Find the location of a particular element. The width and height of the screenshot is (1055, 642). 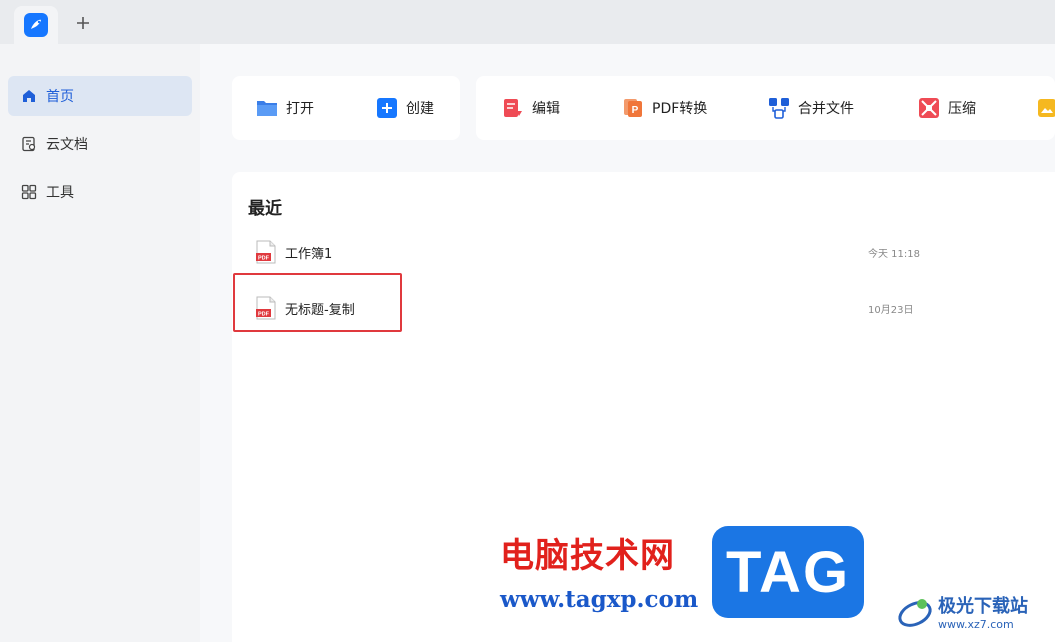

file-date: 今天 11:18 is located at coordinates (894, 254).